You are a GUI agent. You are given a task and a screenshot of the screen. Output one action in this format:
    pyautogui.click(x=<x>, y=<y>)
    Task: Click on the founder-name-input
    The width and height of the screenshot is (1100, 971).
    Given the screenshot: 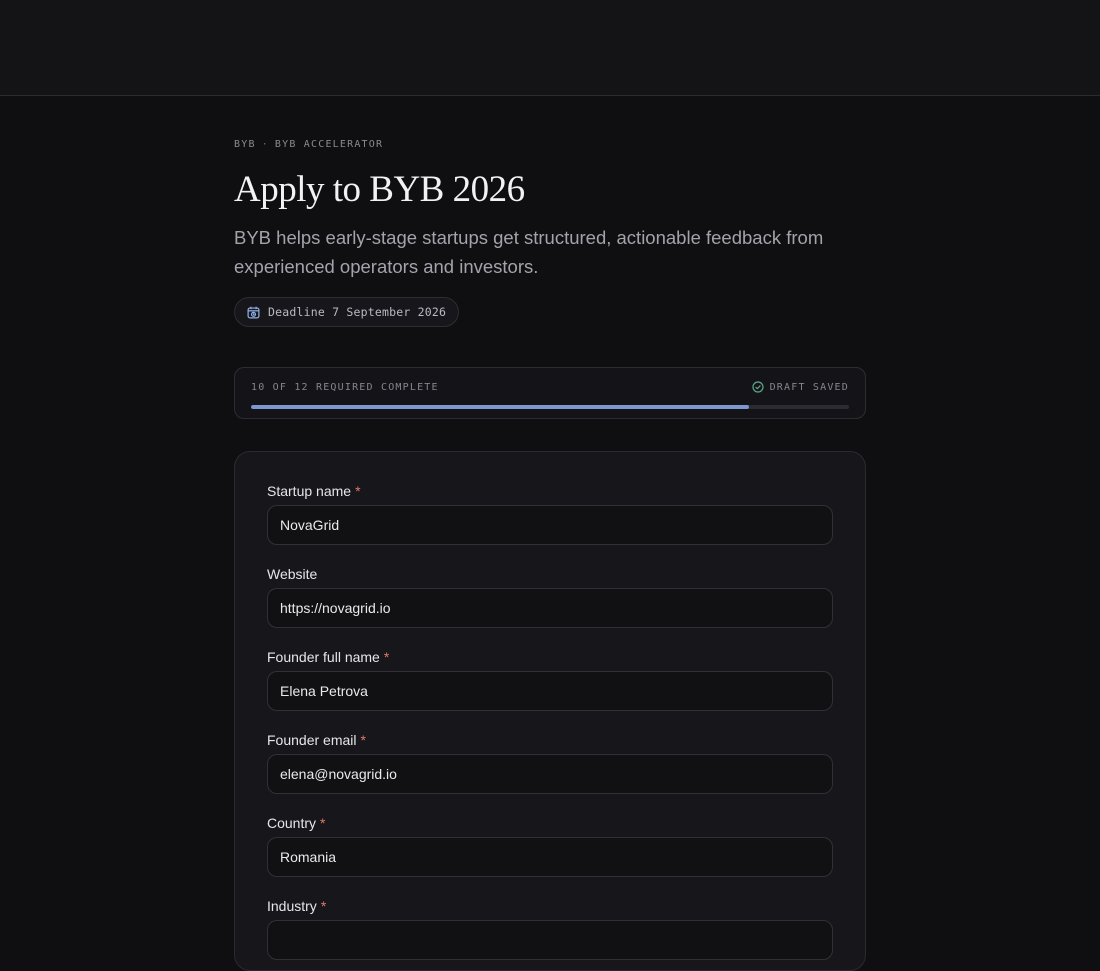 What is the action you would take?
    pyautogui.click(x=550, y=691)
    